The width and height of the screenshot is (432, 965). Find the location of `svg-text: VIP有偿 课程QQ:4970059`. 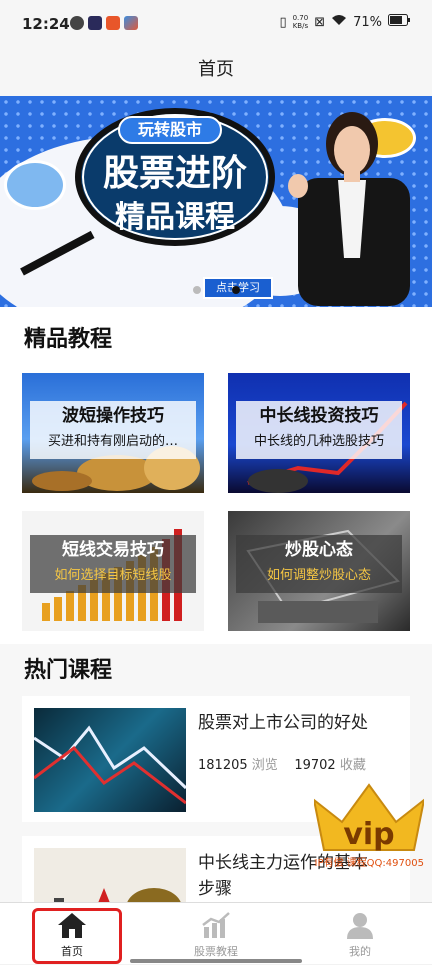

svg-text: VIP有偿 课程QQ:4970059 is located at coordinates (369, 862).